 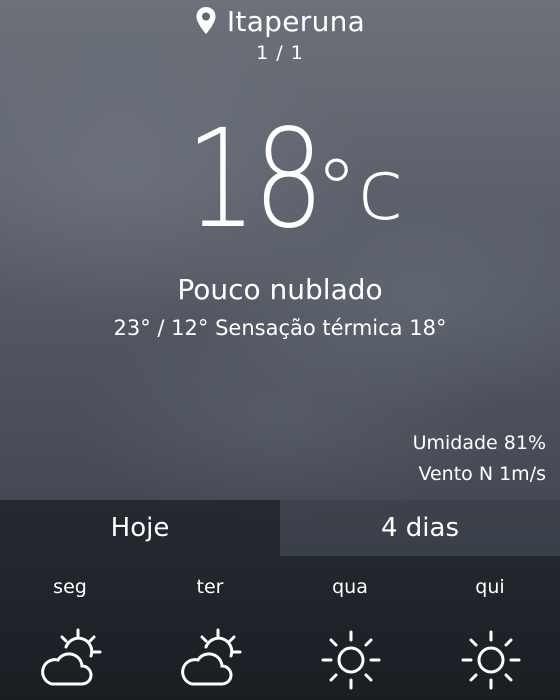 What do you see at coordinates (420, 528) in the screenshot?
I see `tab-4-days: 4 dias` at bounding box center [420, 528].